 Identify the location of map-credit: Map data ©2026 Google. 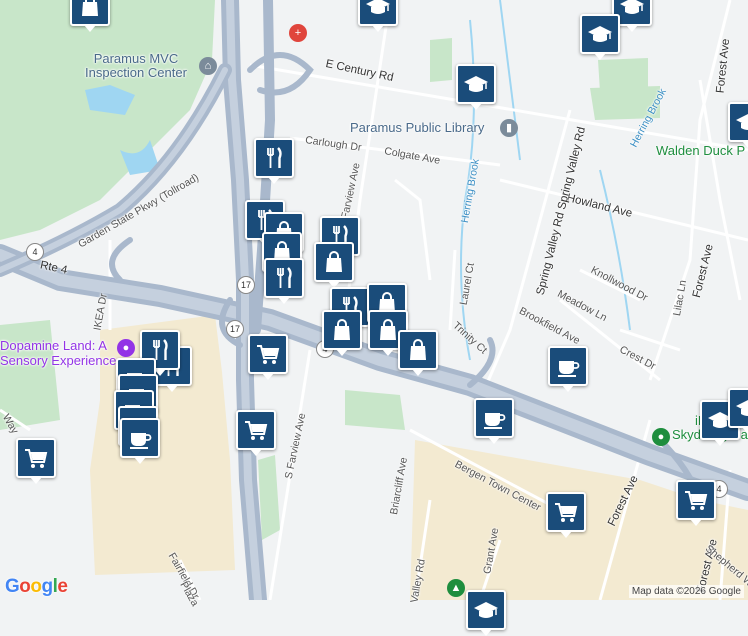
(686, 591).